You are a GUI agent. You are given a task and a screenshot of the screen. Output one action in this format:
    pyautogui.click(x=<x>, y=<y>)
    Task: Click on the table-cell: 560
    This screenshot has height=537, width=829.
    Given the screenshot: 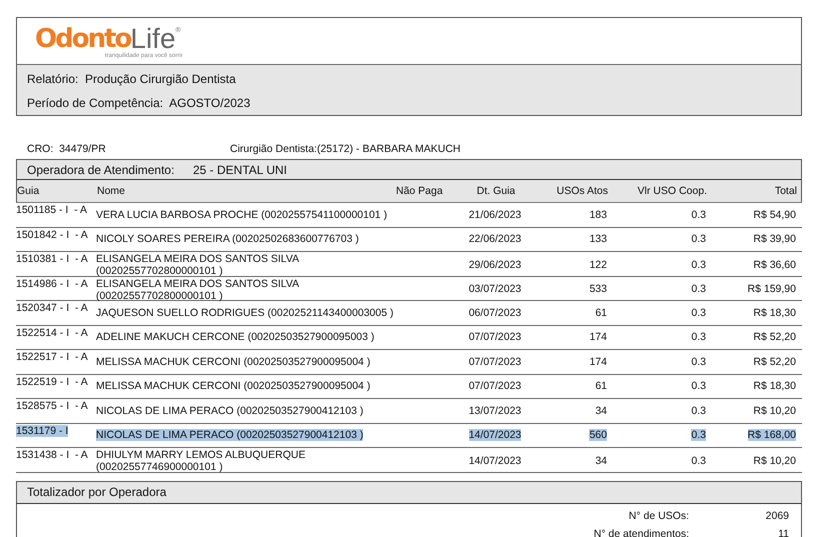 What is the action you would take?
    pyautogui.click(x=598, y=435)
    